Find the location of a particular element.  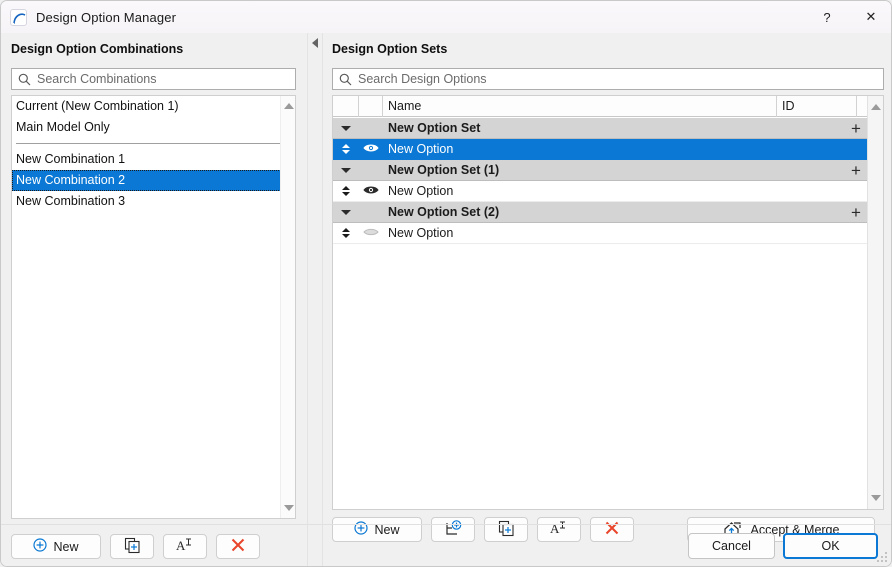

search-design-options-input is located at coordinates (620, 79).